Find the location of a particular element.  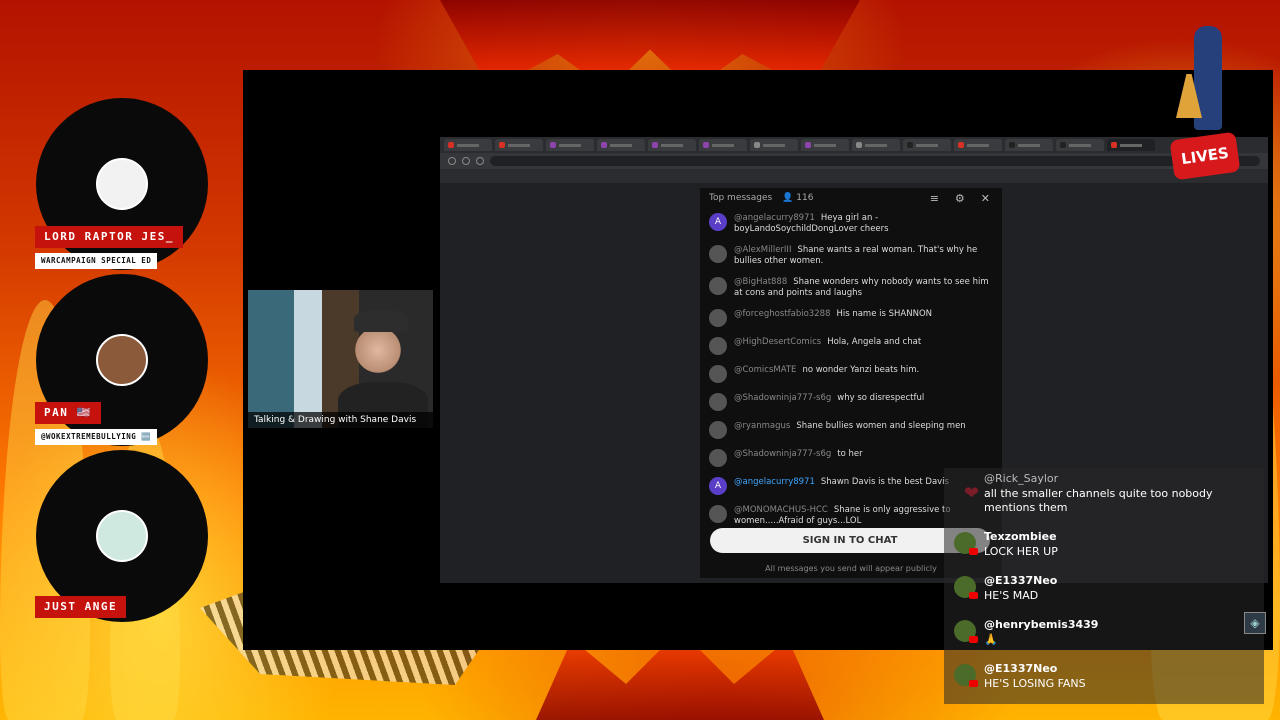

chat-message-body: @Shadowninja777-s6g to her is located at coordinates (798, 454).